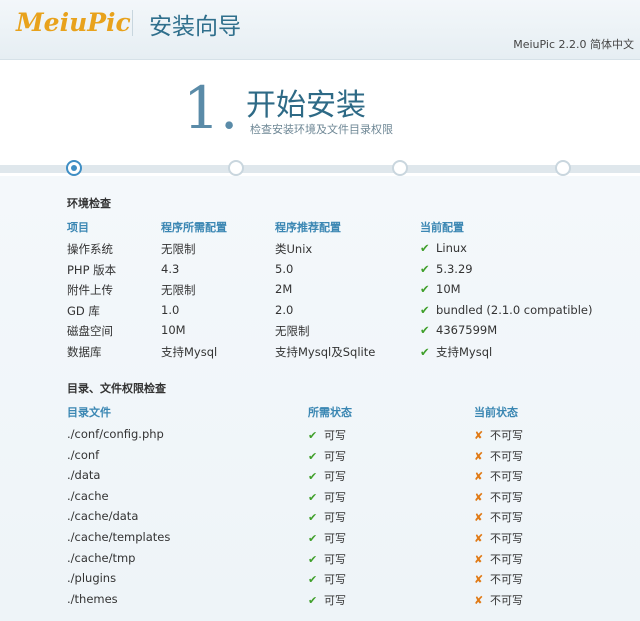 The image size is (640, 621). Describe the element at coordinates (320, 272) in the screenshot. I see `env-row: PHP 版本 4.3 5.0 ✔ 5.3.29` at that location.